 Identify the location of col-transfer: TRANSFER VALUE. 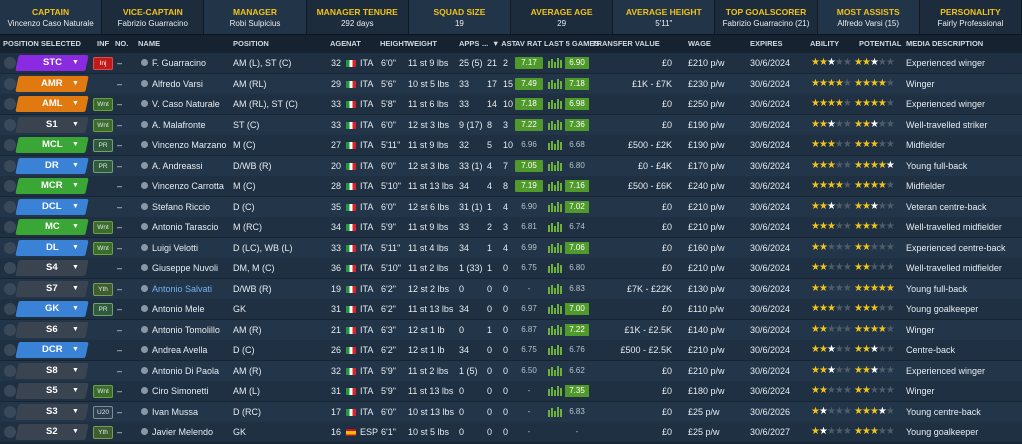
(626, 43).